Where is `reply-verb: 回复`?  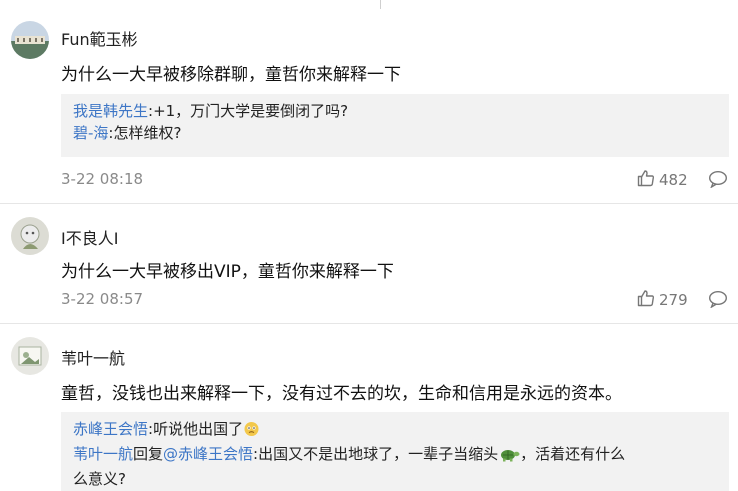
reply-verb: 回复 is located at coordinates (148, 454).